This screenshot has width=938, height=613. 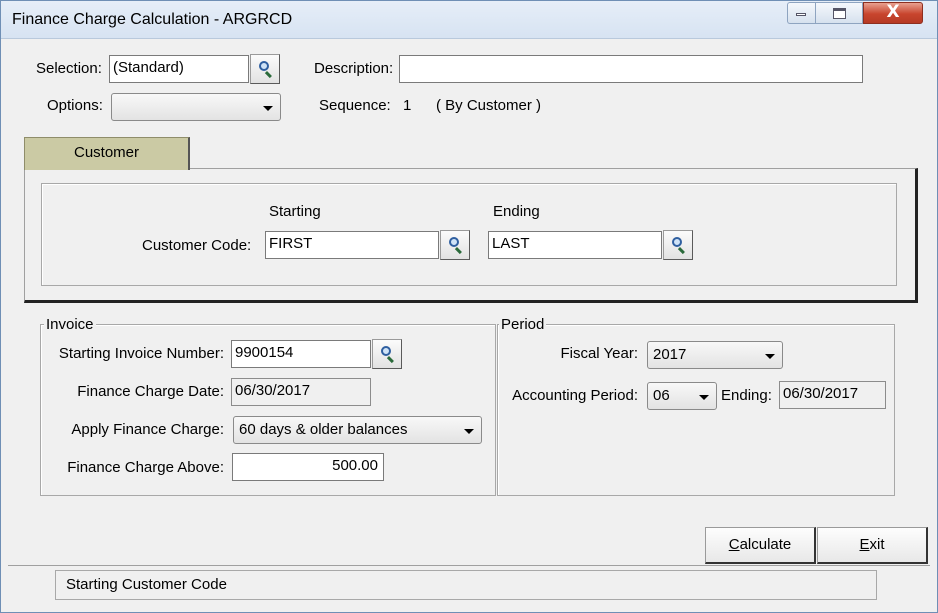 What do you see at coordinates (147, 429) in the screenshot?
I see `apply-finance-charge-label: Apply Finance Charge:` at bounding box center [147, 429].